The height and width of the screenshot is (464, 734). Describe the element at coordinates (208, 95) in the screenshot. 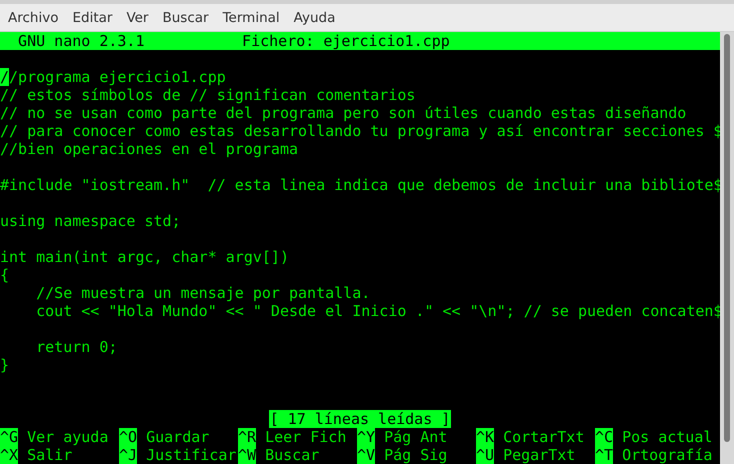

I see `code-line: // estos símbolos de // significan comentarios` at that location.